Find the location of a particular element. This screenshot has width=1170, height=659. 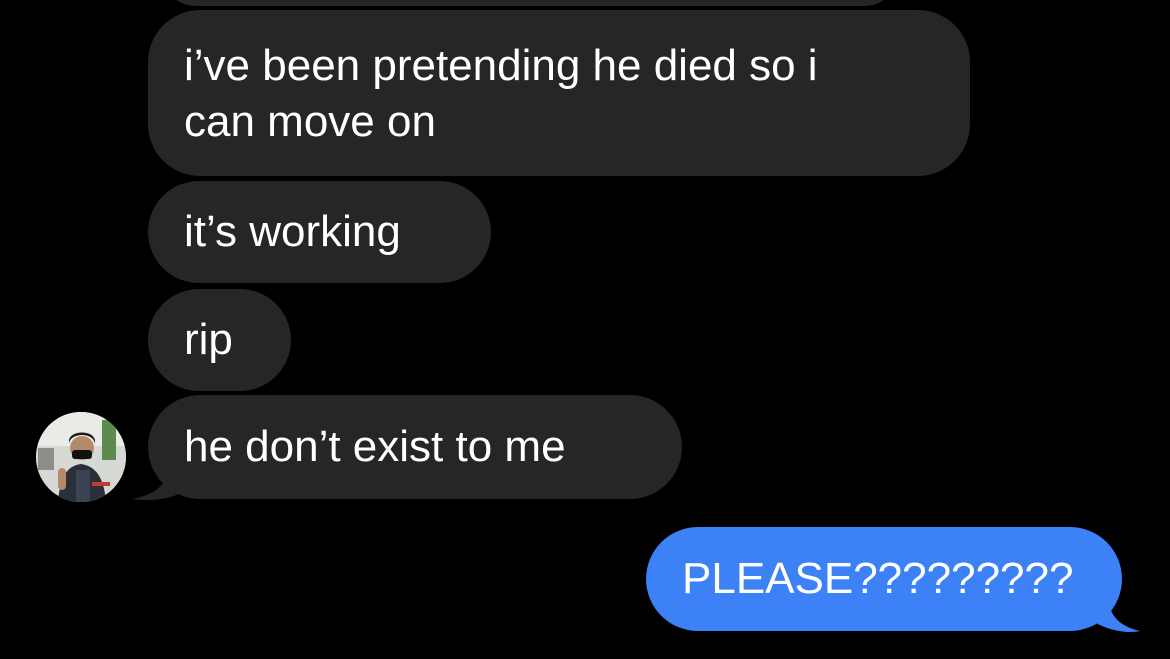

message-bubble-outgoing: PLEASE????????? is located at coordinates (884, 579).